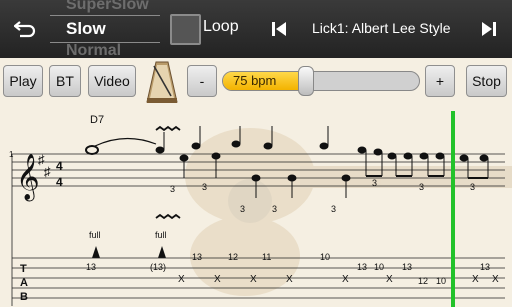  What do you see at coordinates (11, 154) in the screenshot?
I see `measure-number: 1` at bounding box center [11, 154].